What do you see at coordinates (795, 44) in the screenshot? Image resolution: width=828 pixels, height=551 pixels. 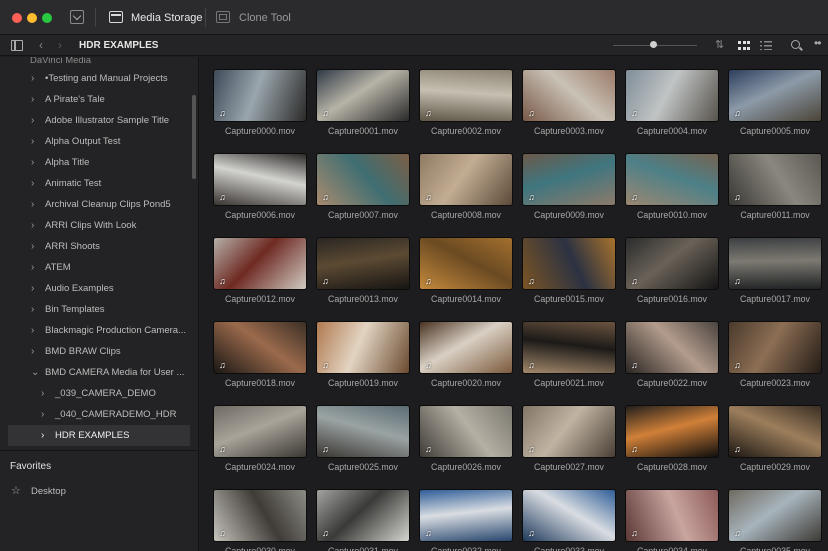 I see `search-icon` at bounding box center [795, 44].